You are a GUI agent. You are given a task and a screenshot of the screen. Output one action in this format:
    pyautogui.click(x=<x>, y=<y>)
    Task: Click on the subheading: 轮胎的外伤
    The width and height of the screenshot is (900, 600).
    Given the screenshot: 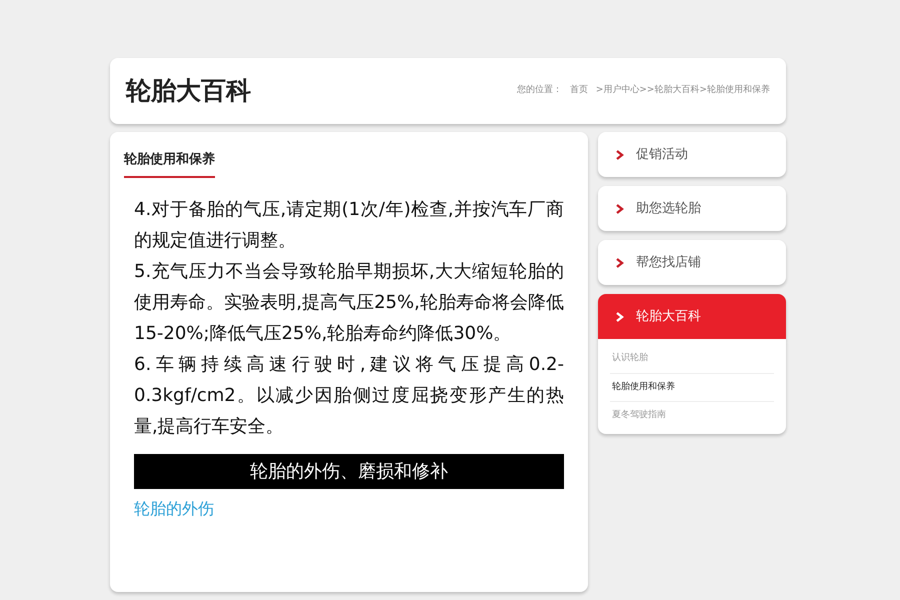 What is the action you would take?
    pyautogui.click(x=174, y=509)
    